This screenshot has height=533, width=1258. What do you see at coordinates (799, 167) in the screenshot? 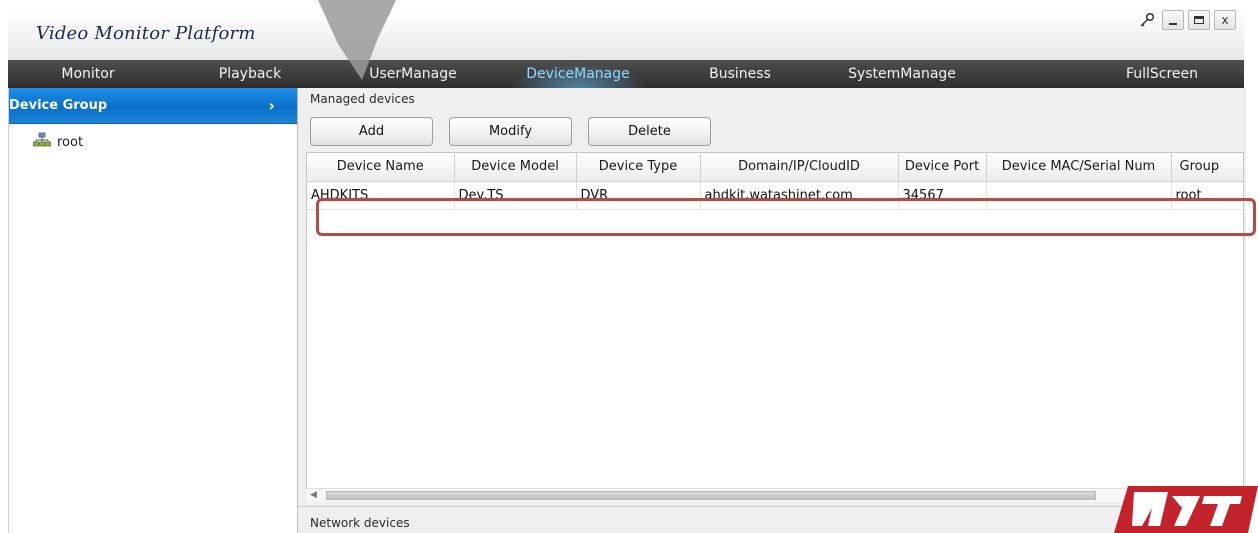
I see `column-domain-ip: Domain/IP/CloudID` at bounding box center [799, 167].